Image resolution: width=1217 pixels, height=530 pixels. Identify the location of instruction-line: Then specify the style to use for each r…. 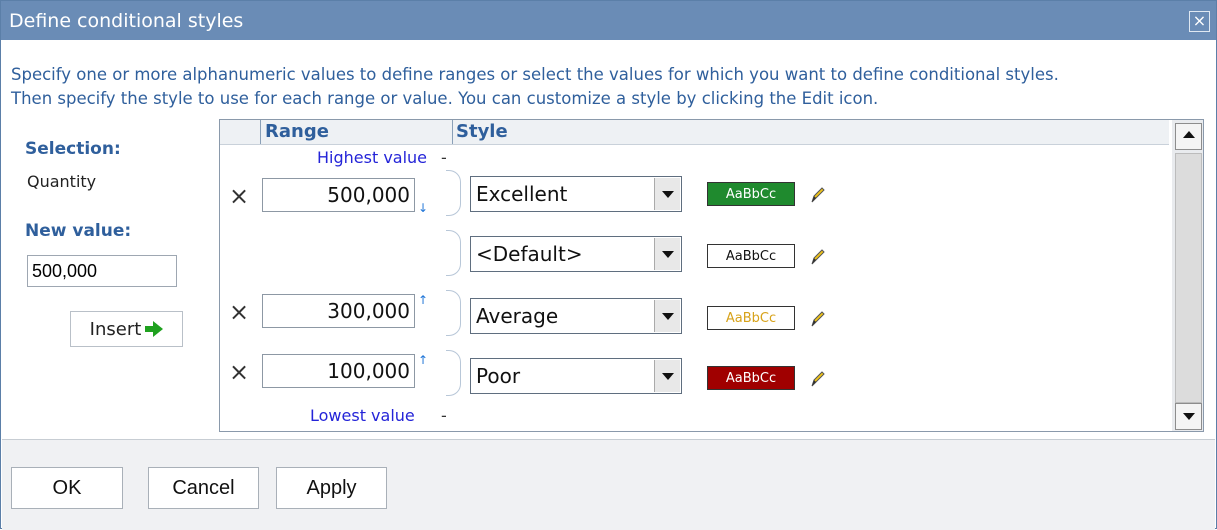
(445, 98).